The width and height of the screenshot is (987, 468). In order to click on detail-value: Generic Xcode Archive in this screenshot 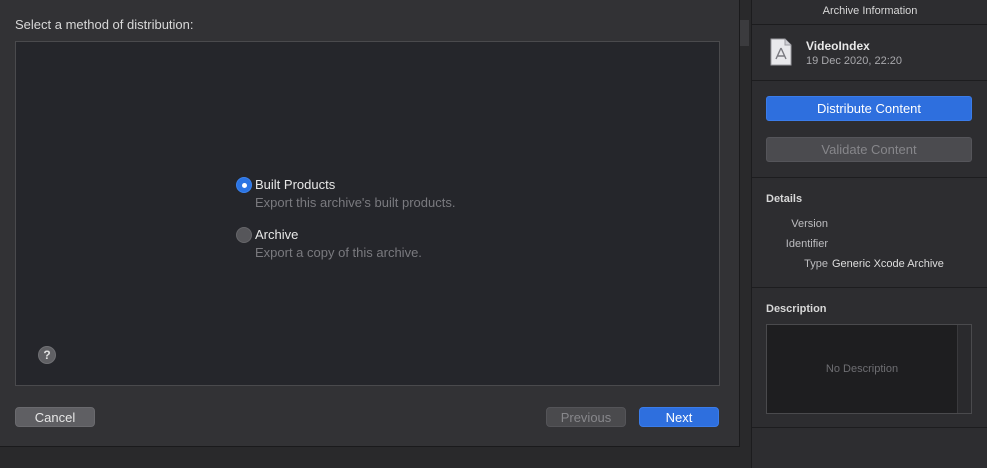, I will do `click(888, 264)`.